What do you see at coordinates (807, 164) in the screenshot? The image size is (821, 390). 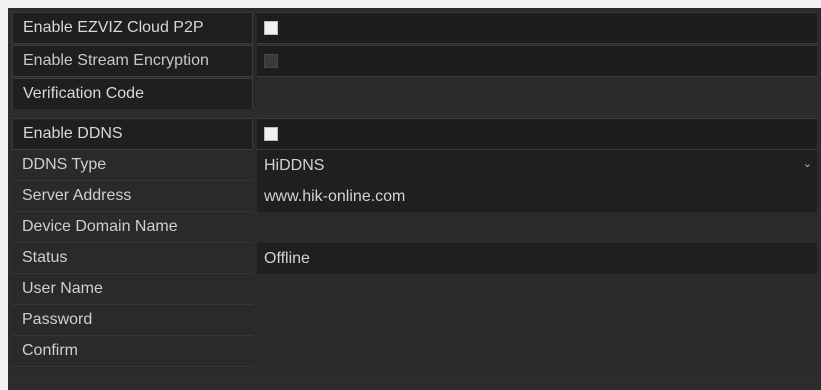 I see `chevron-down-icon: ⌄` at bounding box center [807, 164].